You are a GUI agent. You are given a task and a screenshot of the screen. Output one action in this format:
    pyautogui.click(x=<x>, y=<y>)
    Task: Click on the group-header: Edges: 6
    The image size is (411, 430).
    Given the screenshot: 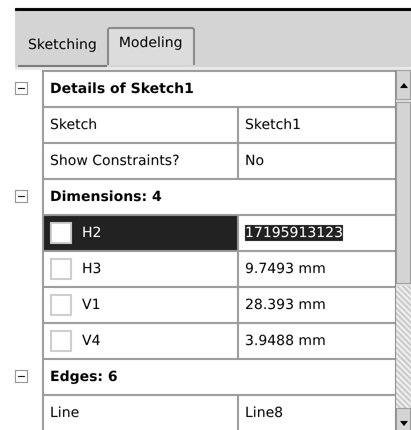 What is the action you would take?
    pyautogui.click(x=219, y=377)
    